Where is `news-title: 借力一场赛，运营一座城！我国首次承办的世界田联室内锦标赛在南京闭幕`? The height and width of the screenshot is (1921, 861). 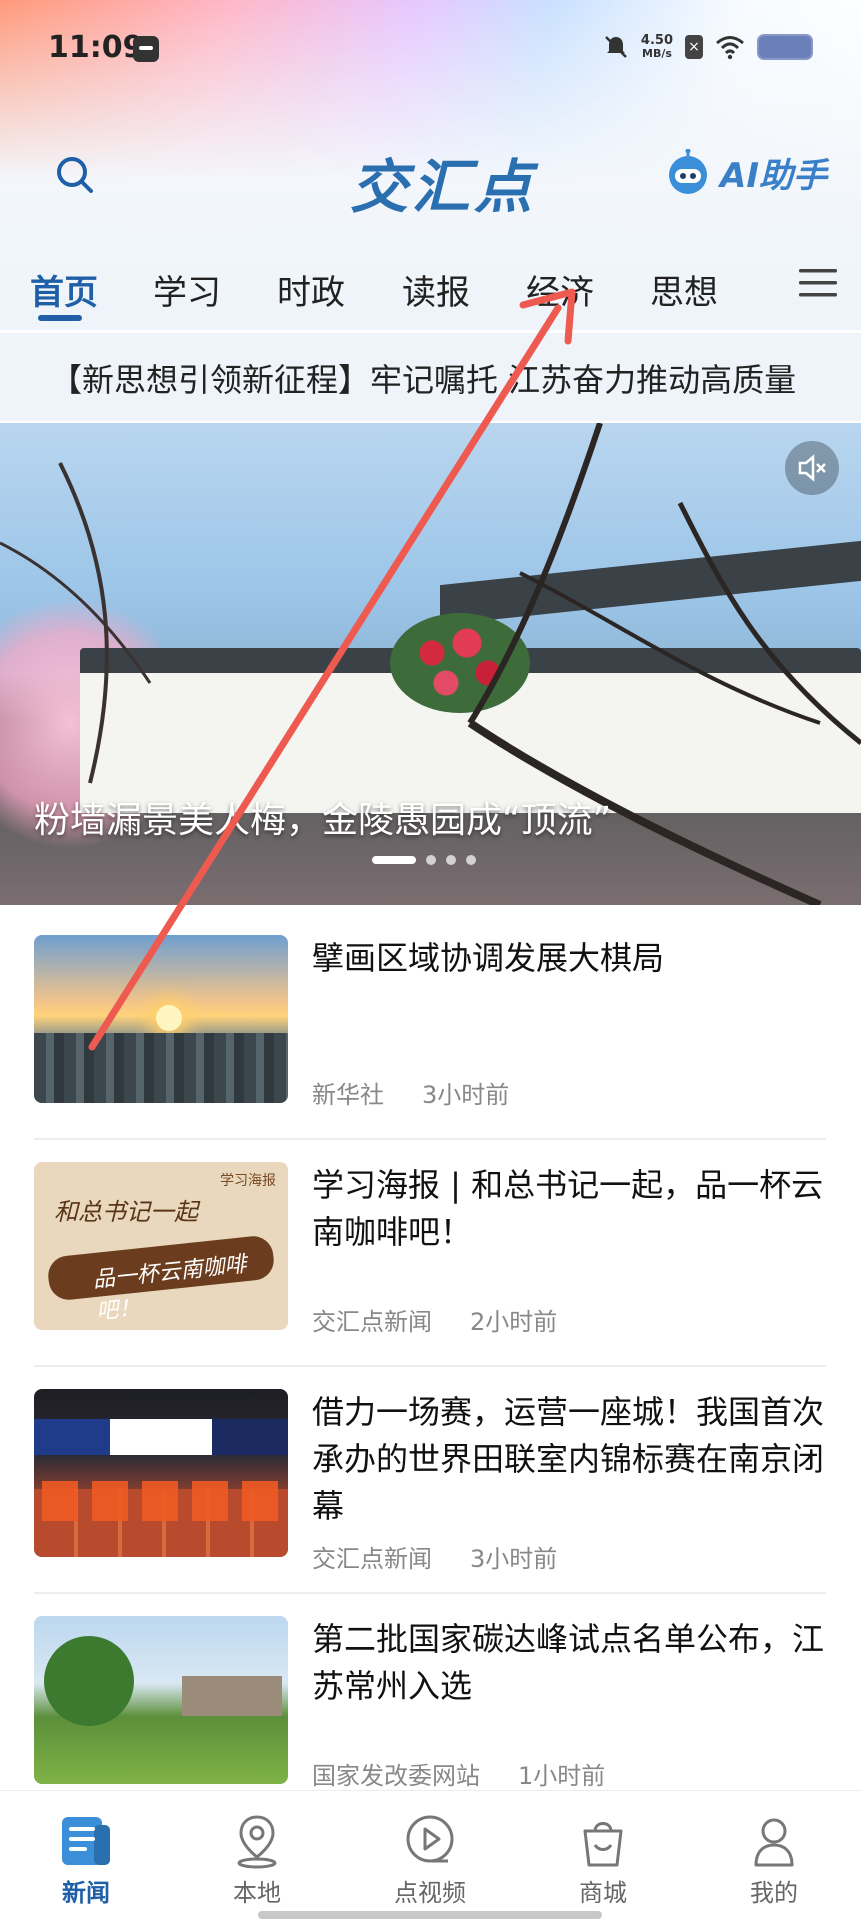 news-title: 借力一场赛，运营一座城！我国首次承办的世界田联室内锦标赛在南京闭幕 is located at coordinates (568, 1459).